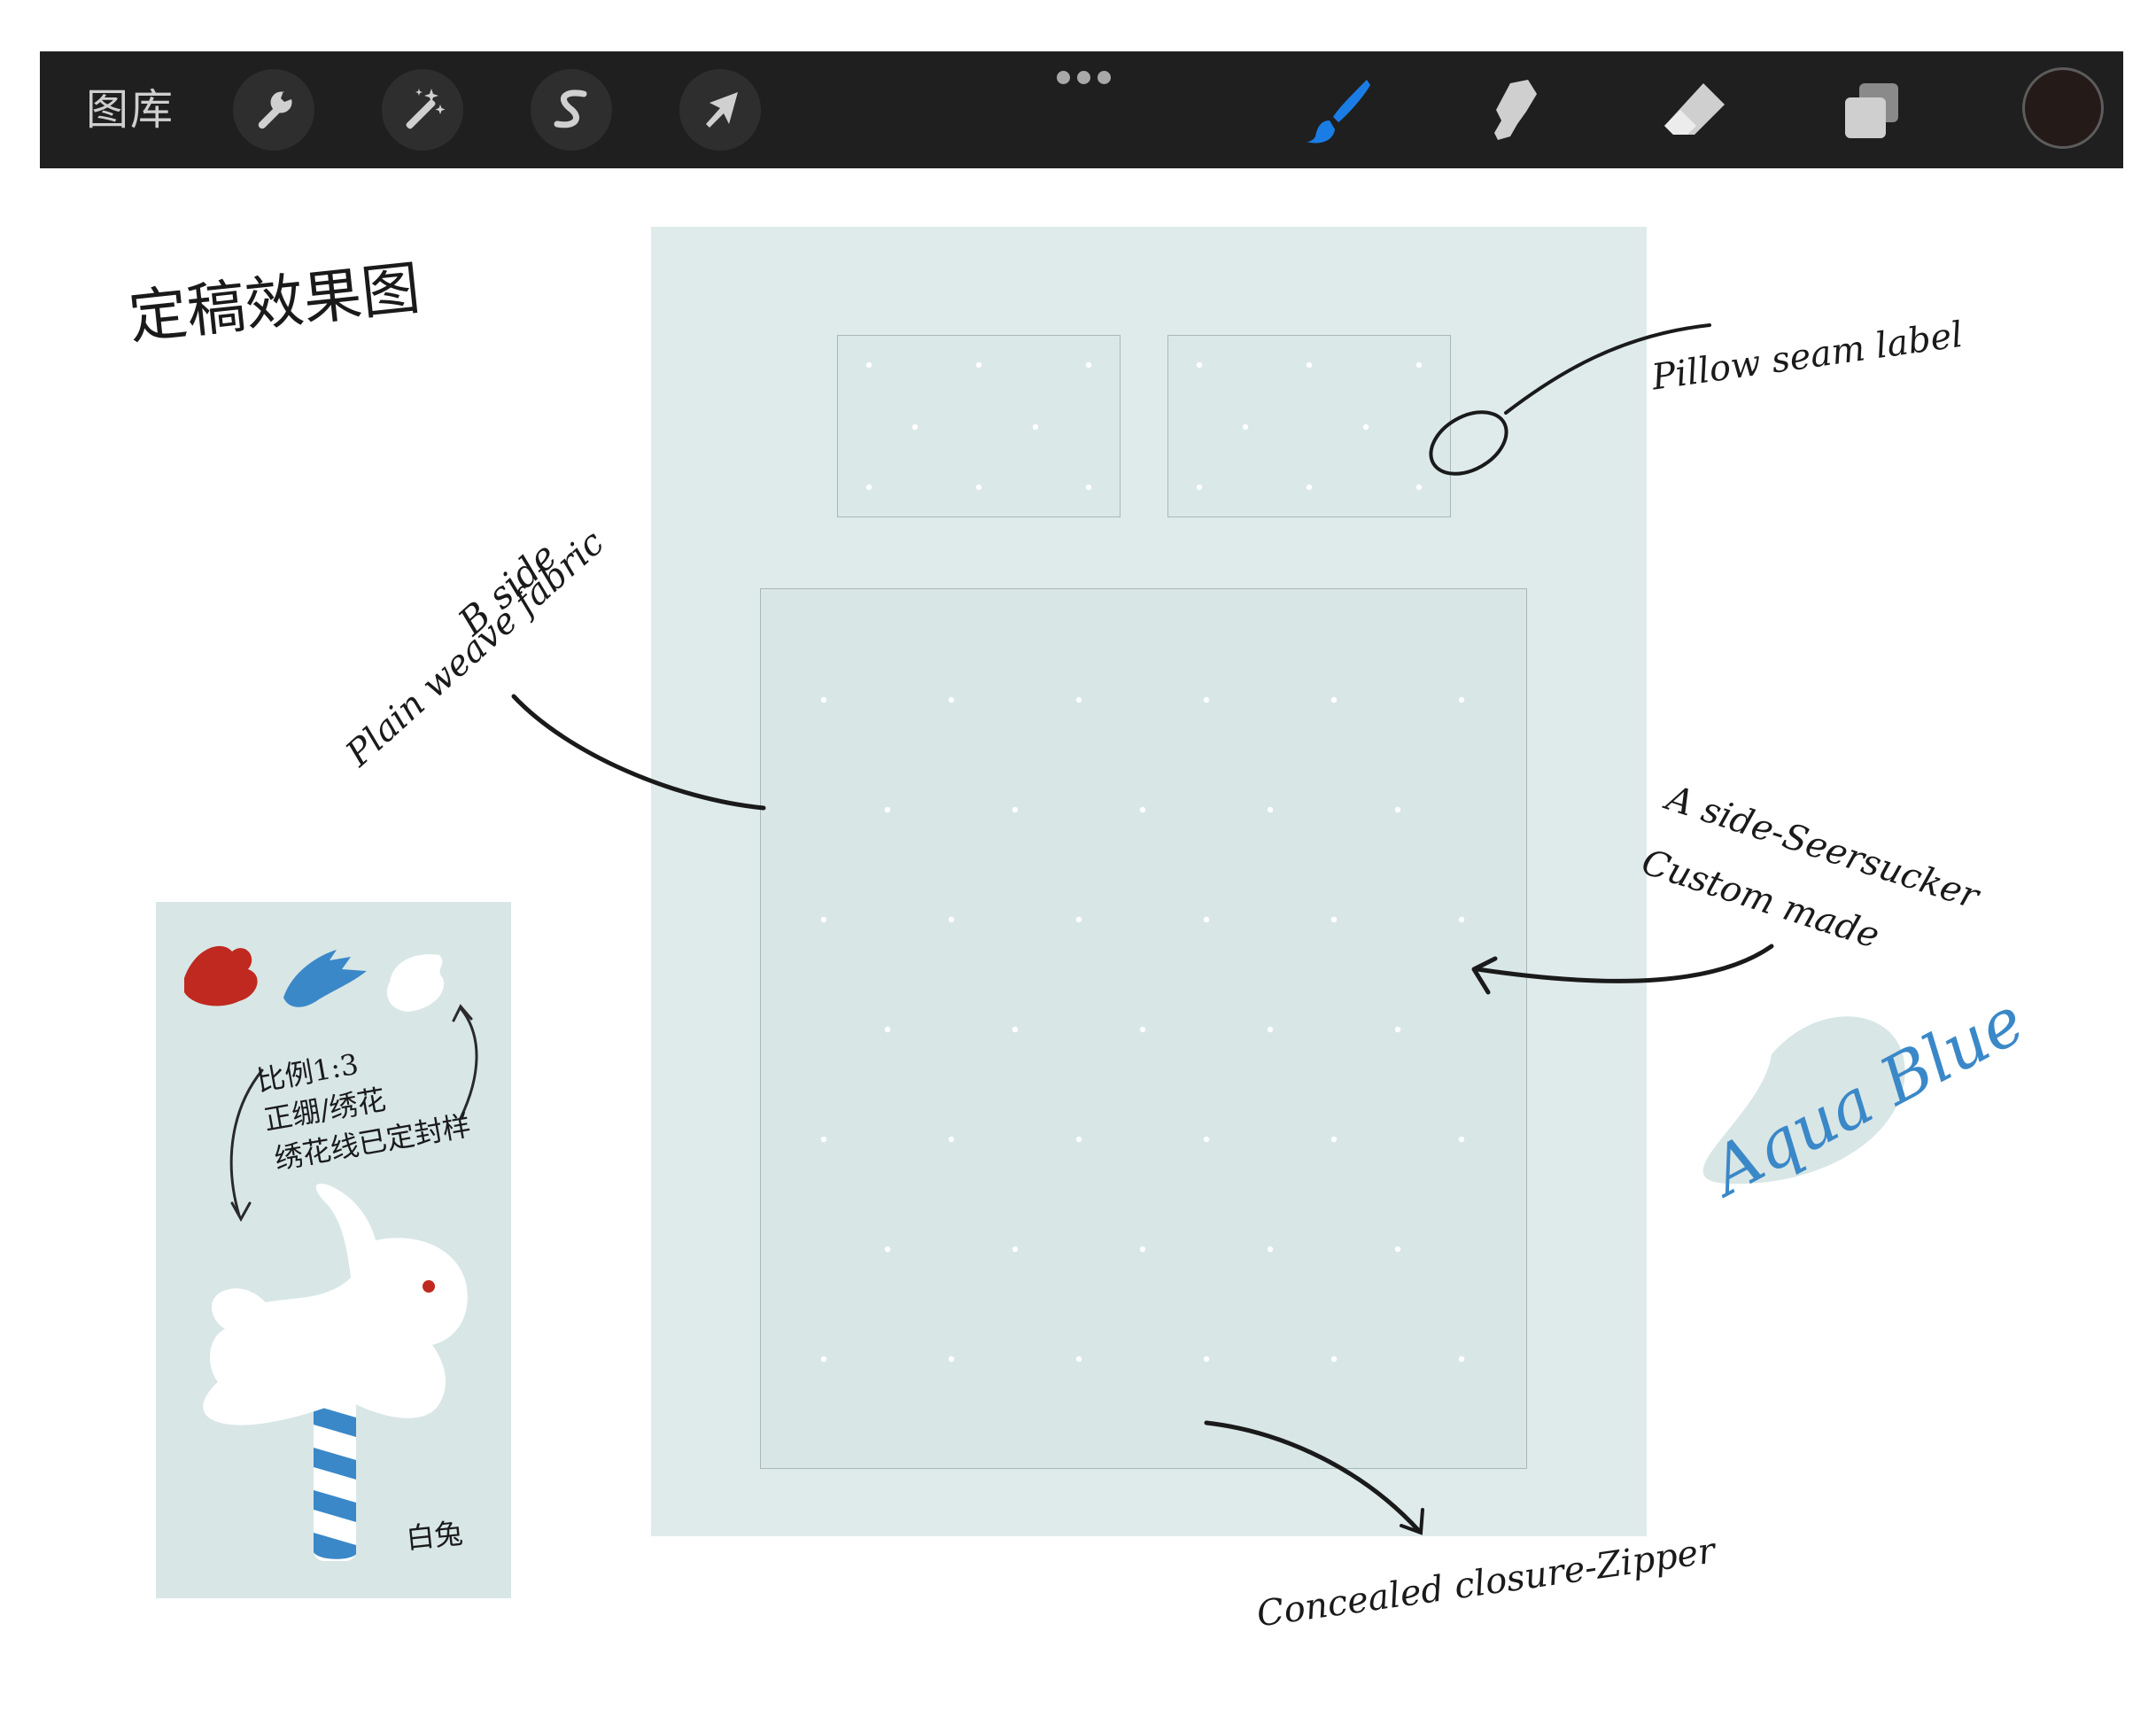 The height and width of the screenshot is (1709, 2156). Describe the element at coordinates (221, 975) in the screenshot. I see `red-color-scribble` at that location.